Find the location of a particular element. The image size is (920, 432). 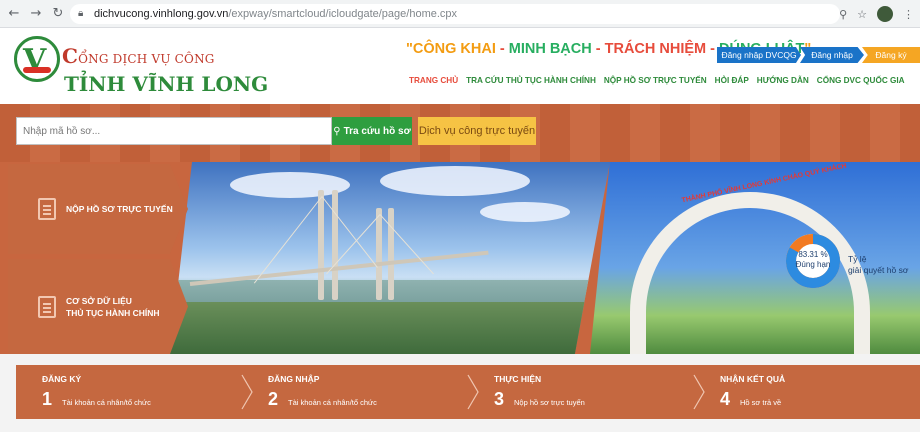

panel-online-submission: NỘP HỒ SƠ TRỰC TUYẾN is located at coordinates (98, 209).